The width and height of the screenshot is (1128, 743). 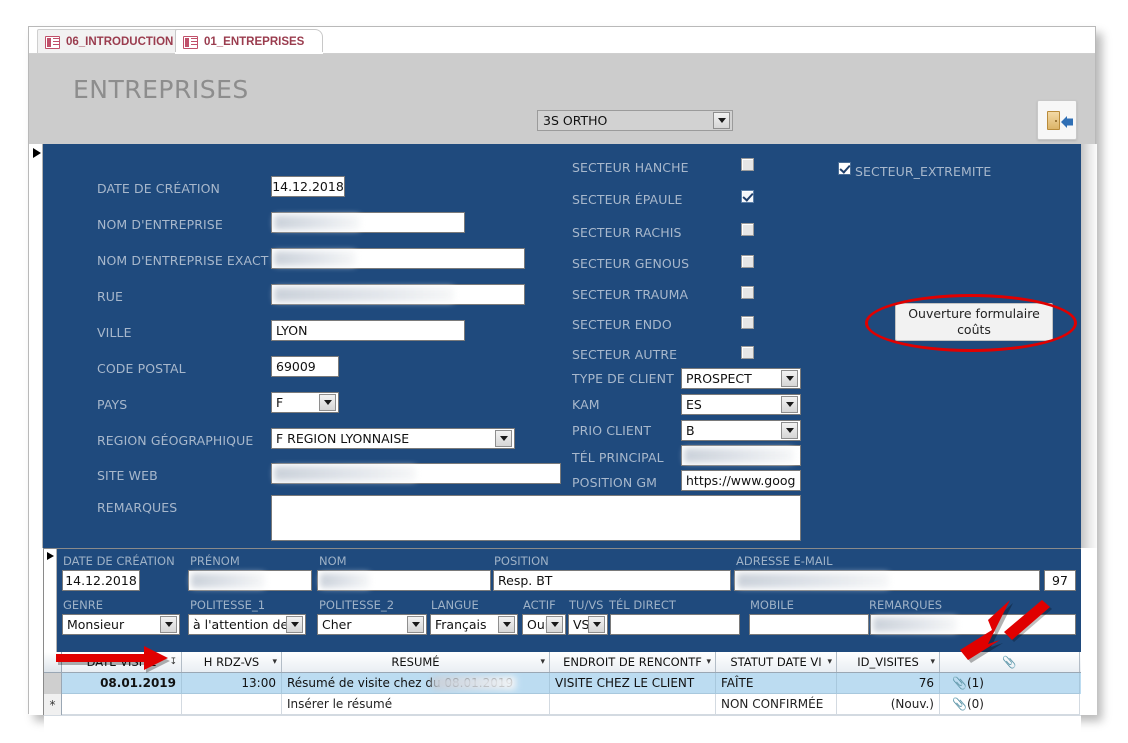 I want to click on datasheet-select-all, so click(x=53, y=662).